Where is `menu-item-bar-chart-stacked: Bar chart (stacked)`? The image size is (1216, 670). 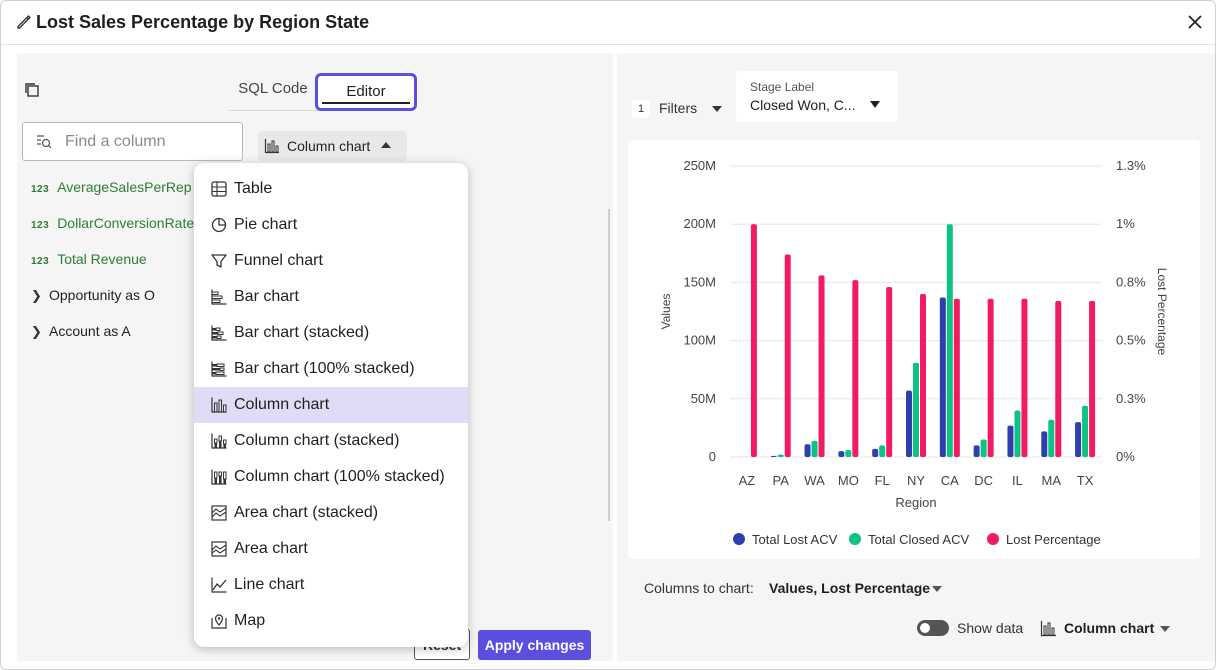 menu-item-bar-chart-stacked: Bar chart (stacked) is located at coordinates (331, 333).